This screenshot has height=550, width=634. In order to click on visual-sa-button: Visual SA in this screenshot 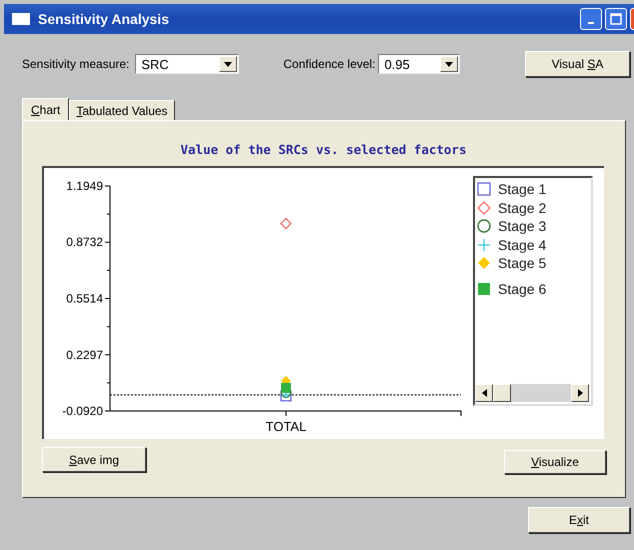, I will do `click(577, 64)`.